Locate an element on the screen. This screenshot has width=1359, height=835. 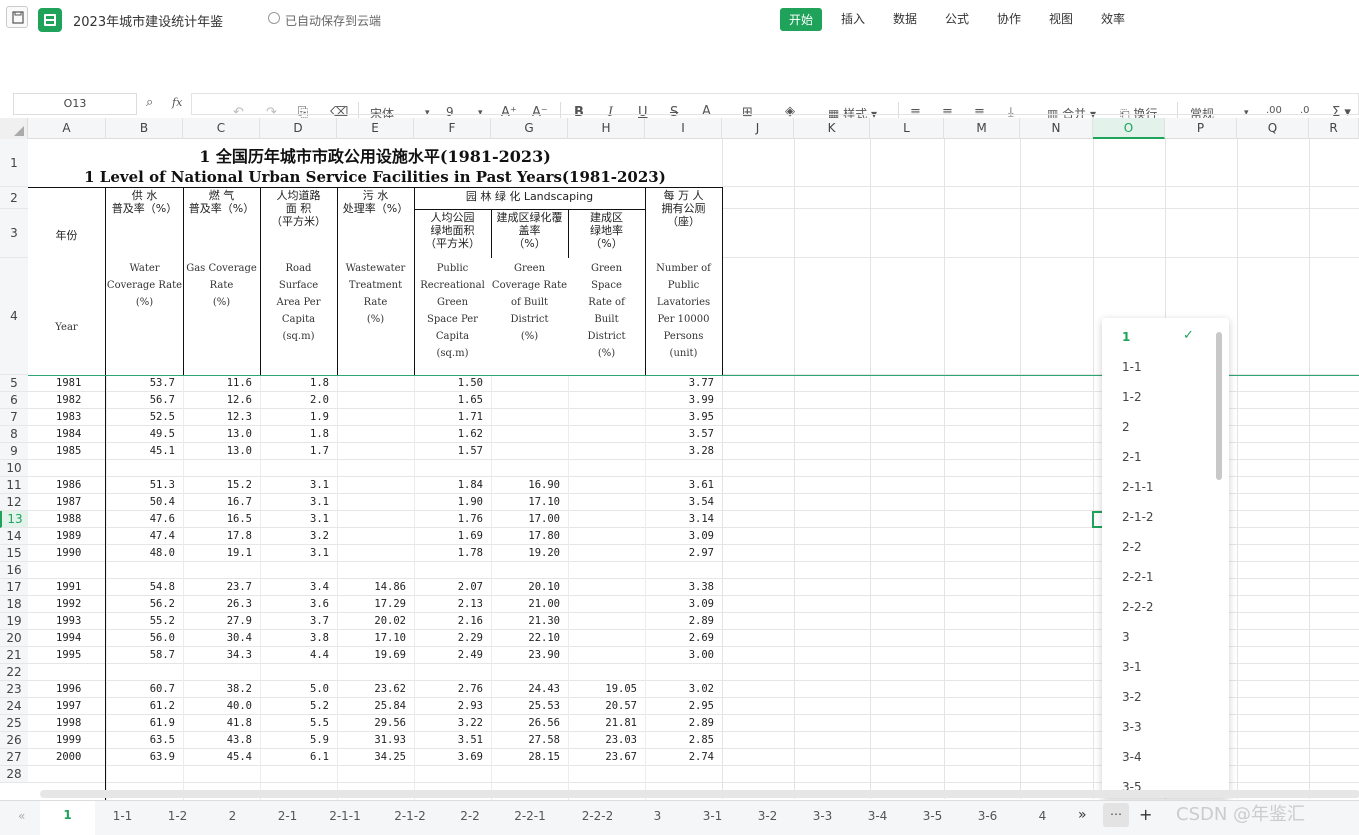
column-header-f: F is located at coordinates (452, 128).